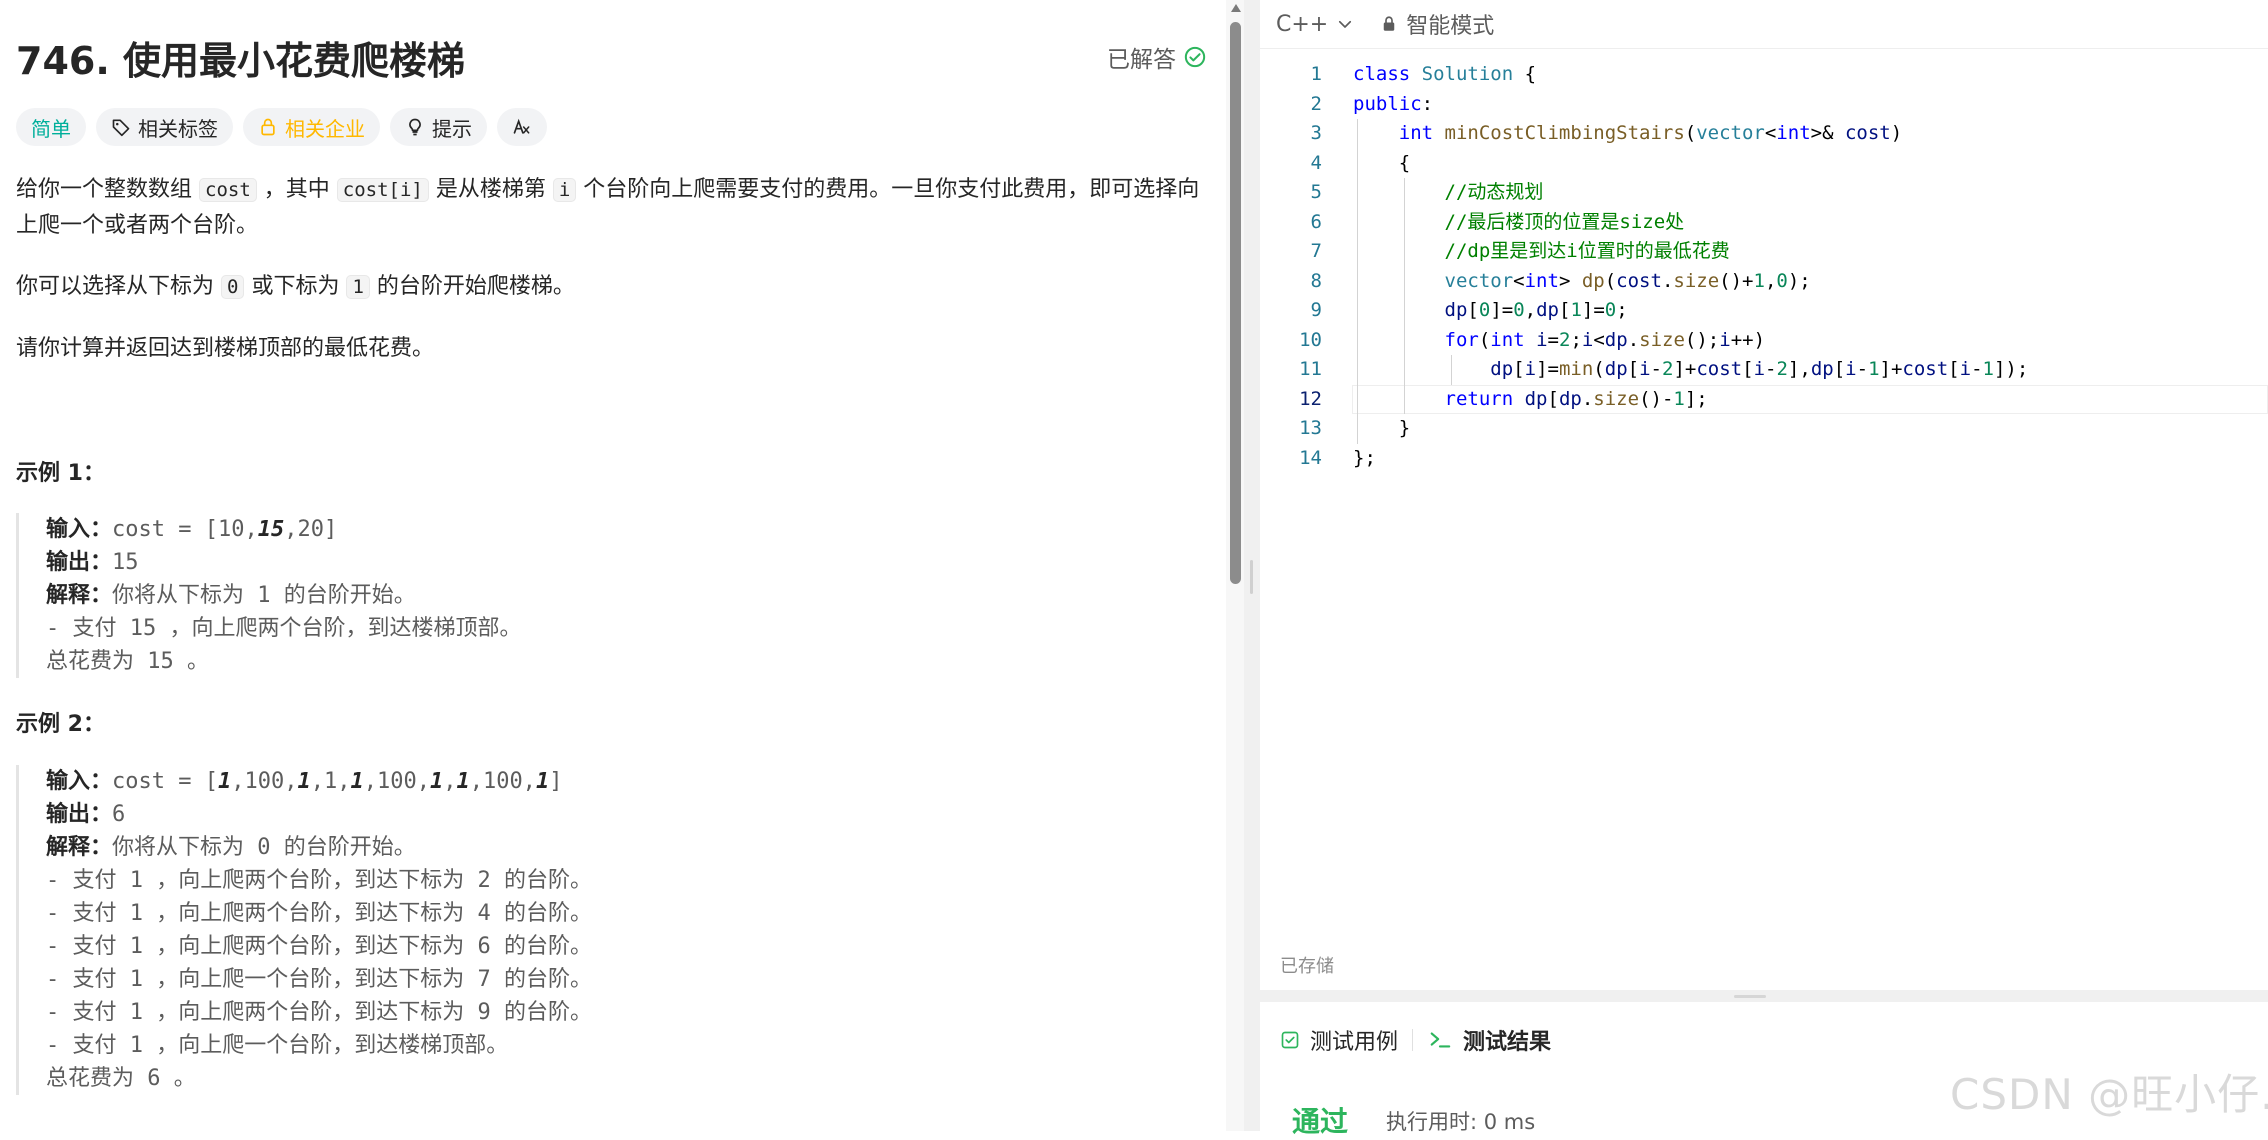 Image resolution: width=2268 pixels, height=1140 pixels. What do you see at coordinates (1764, 222) in the screenshot?
I see `code-line: 6 //最后楼顶的位置是size处` at bounding box center [1764, 222].